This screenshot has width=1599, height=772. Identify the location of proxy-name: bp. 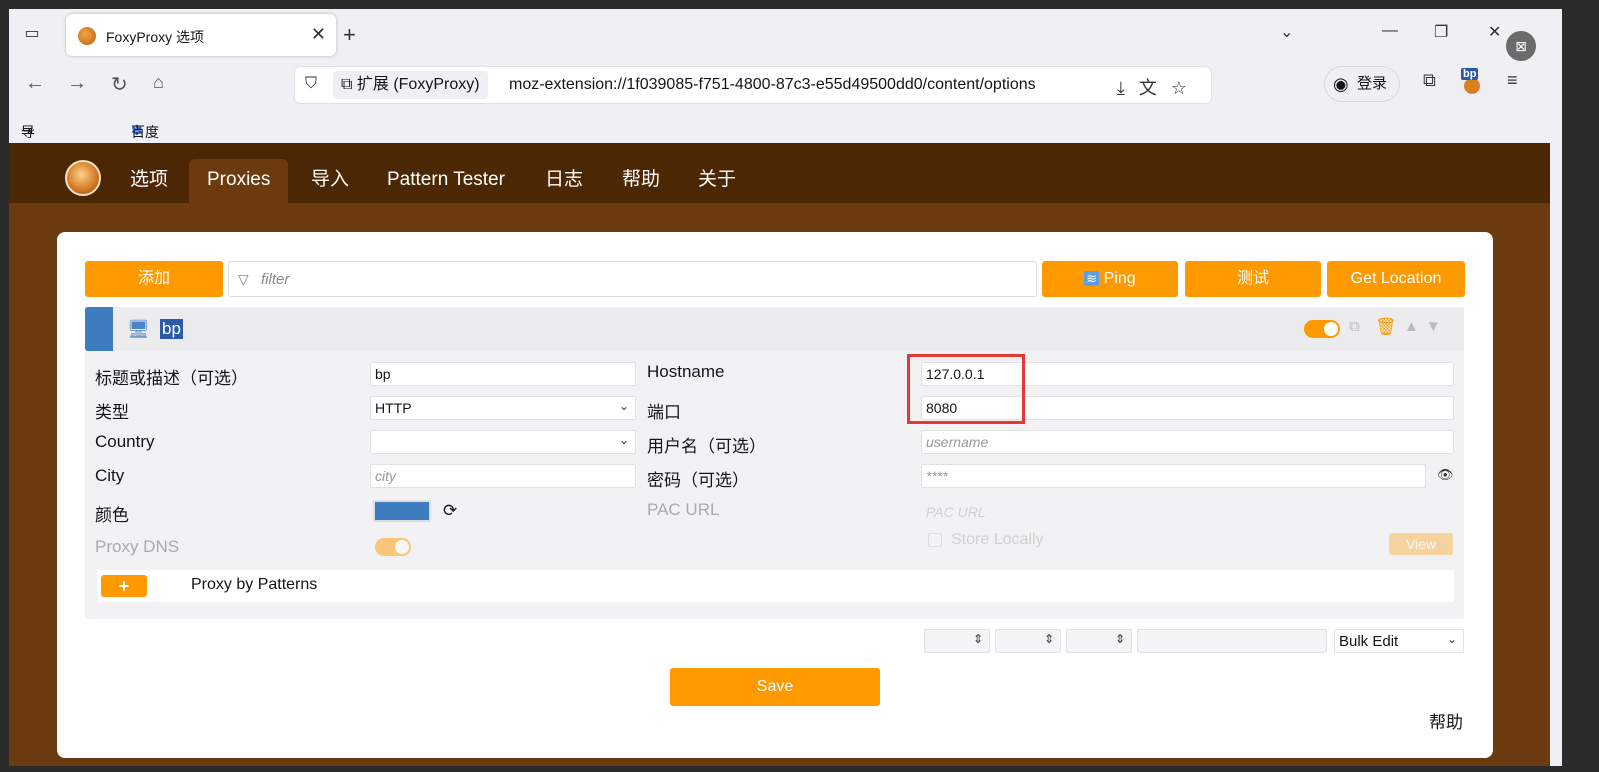
(171, 329).